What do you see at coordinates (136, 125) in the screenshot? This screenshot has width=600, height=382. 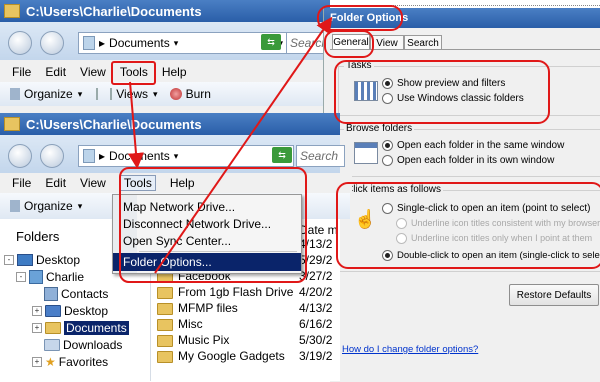 I see `arrow-tools-to-menu` at bounding box center [136, 125].